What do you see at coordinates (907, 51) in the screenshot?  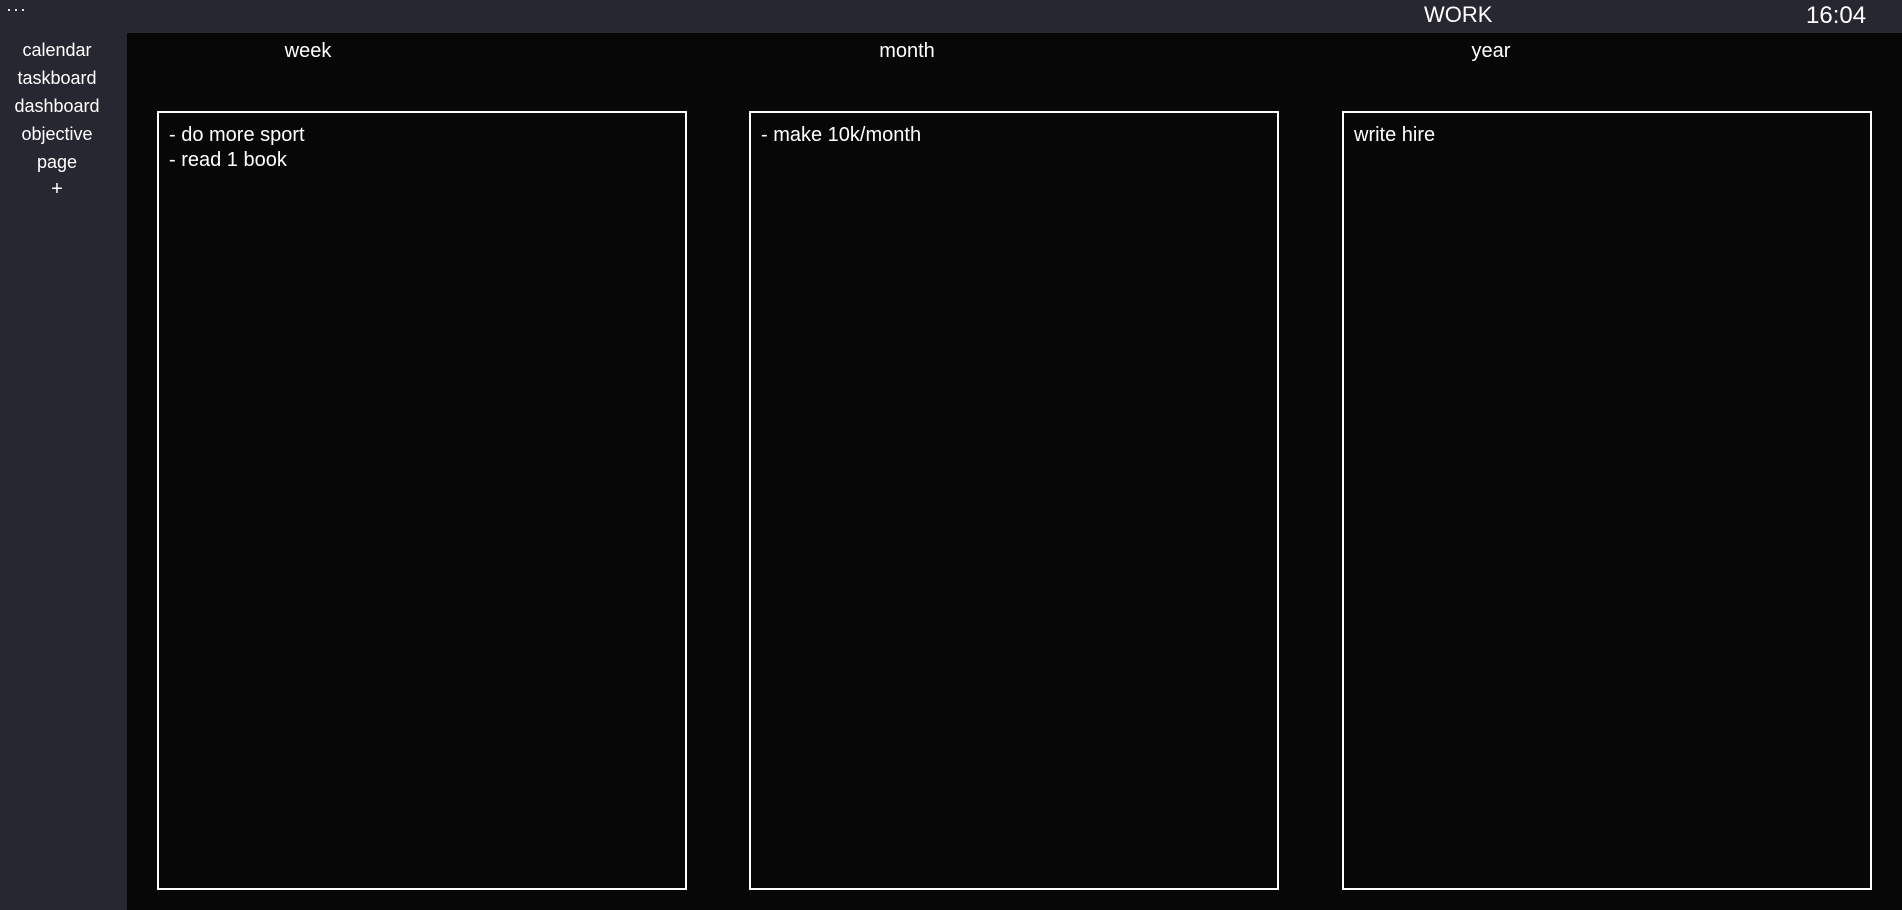 I see `column-header-month: month` at bounding box center [907, 51].